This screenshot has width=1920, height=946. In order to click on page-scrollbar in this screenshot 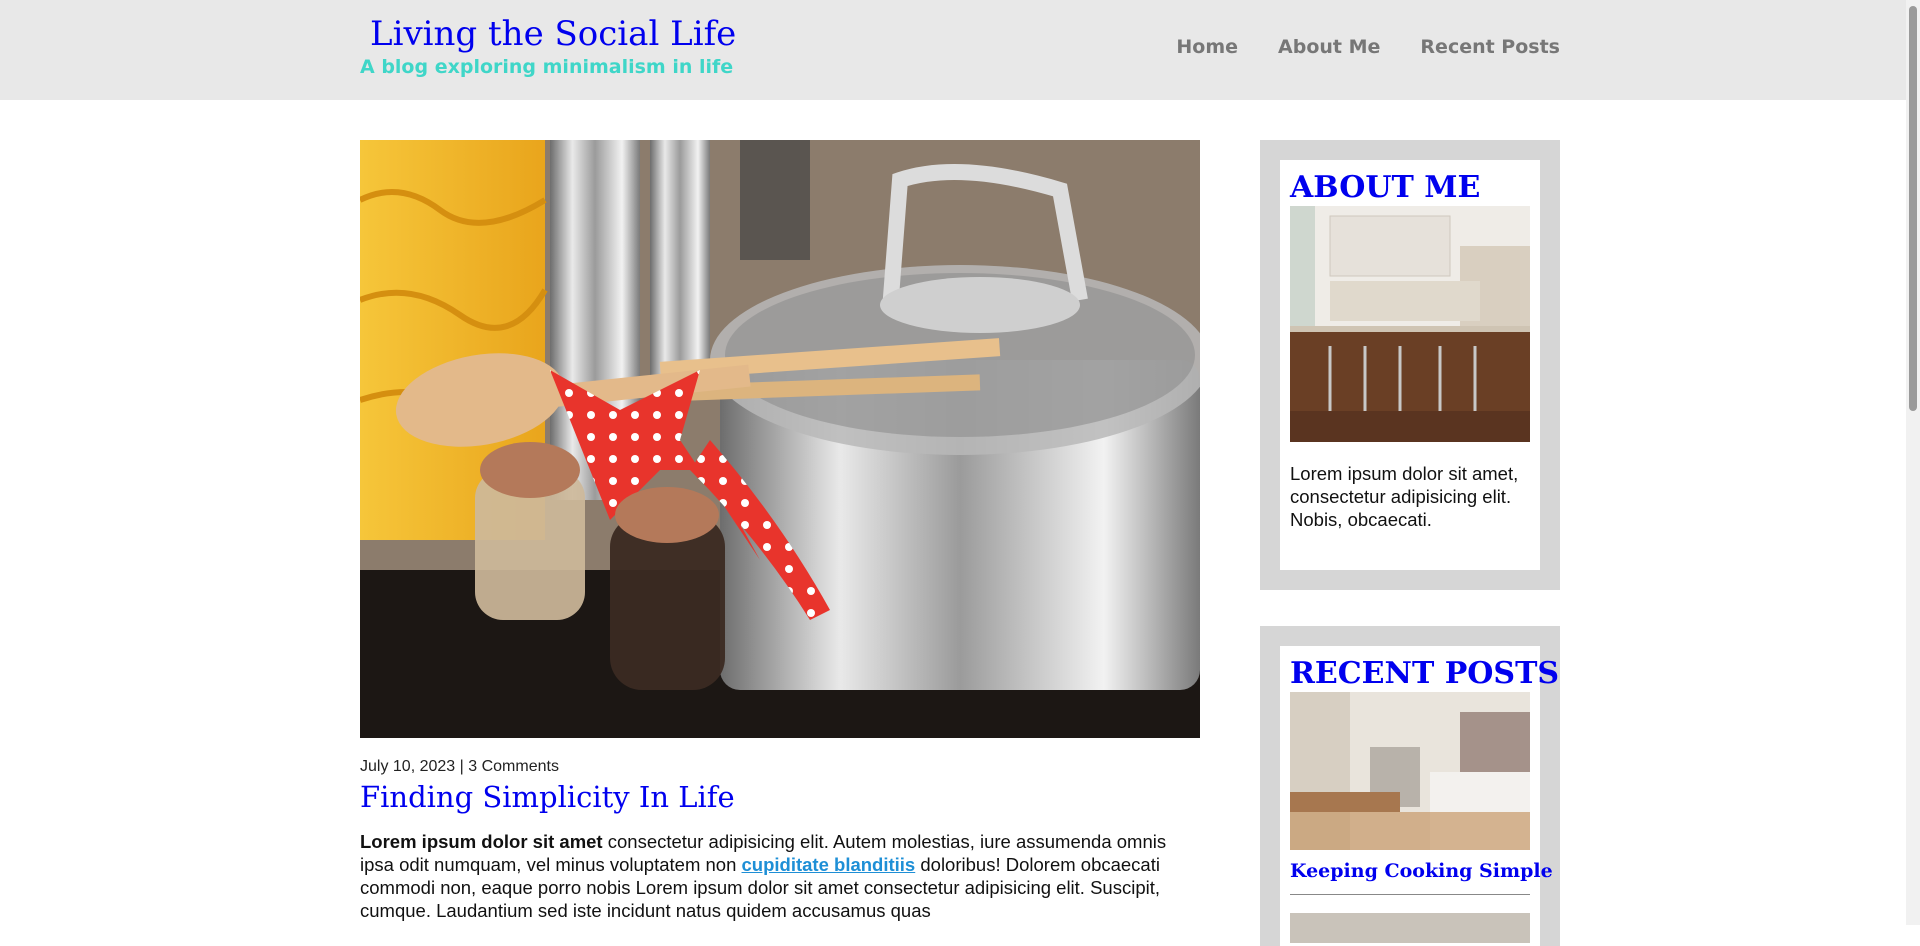, I will do `click(1913, 462)`.